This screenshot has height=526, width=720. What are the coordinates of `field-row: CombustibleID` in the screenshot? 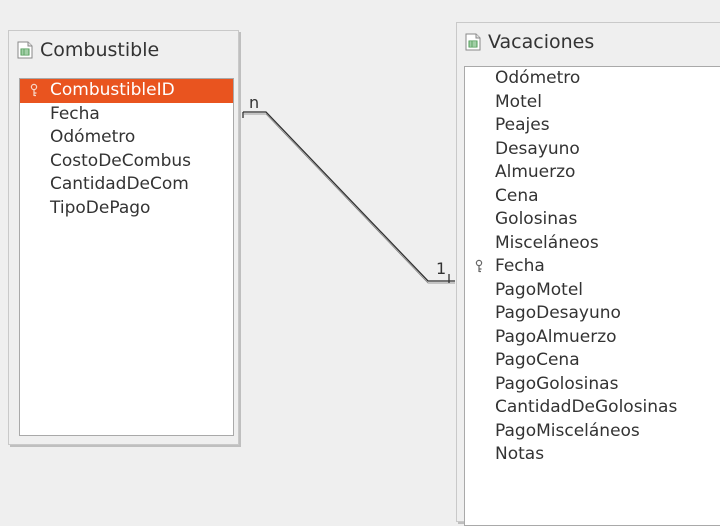 It's located at (126, 91).